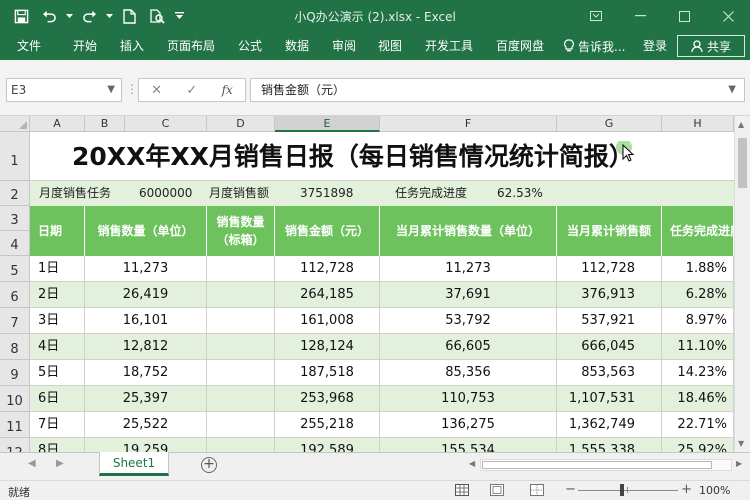 The width and height of the screenshot is (750, 500). Describe the element at coordinates (57, 445) in the screenshot. I see `table-cell: 8日` at that location.